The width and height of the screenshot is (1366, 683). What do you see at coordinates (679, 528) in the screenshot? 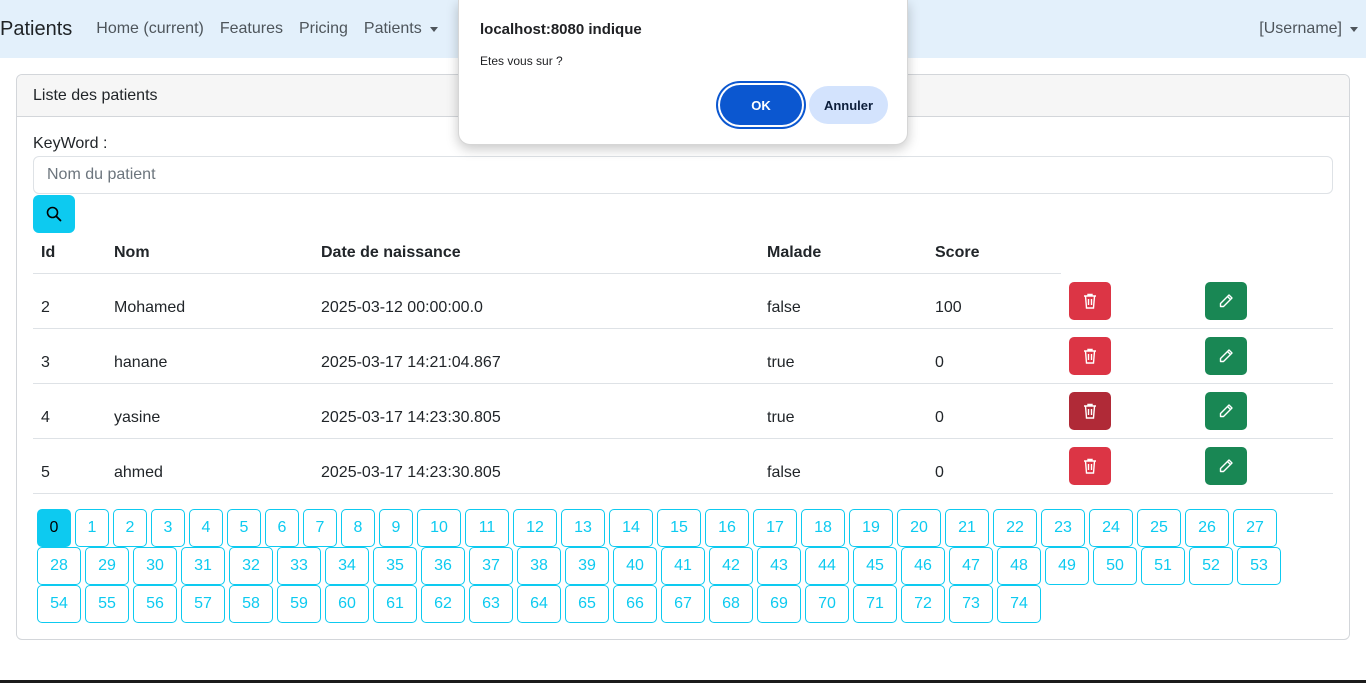
I see `page-button: 15` at bounding box center [679, 528].